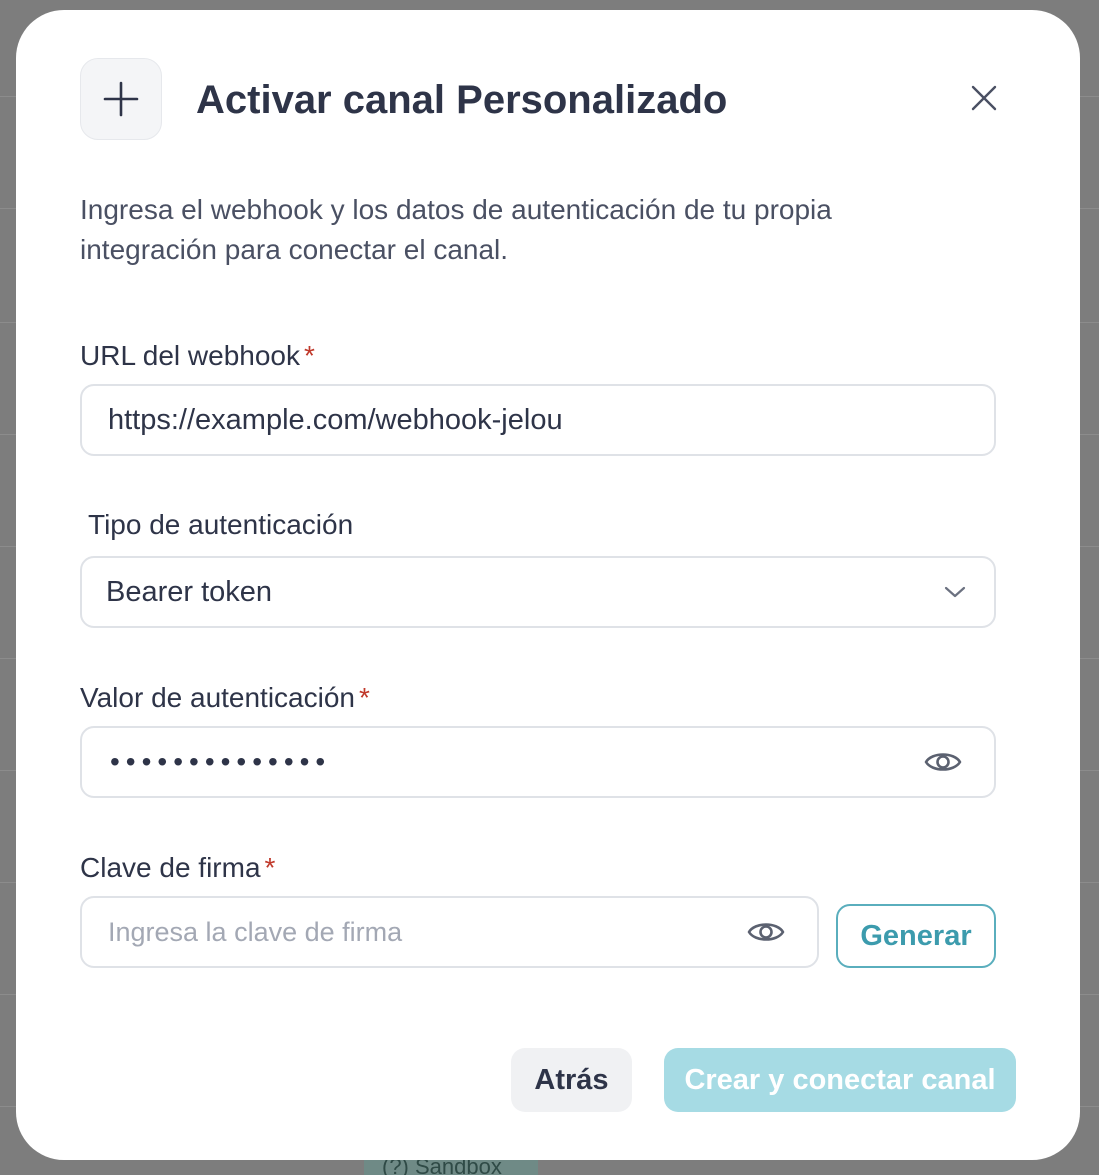  I want to click on create-and-connect-button: Crear y conectar canal, so click(840, 1080).